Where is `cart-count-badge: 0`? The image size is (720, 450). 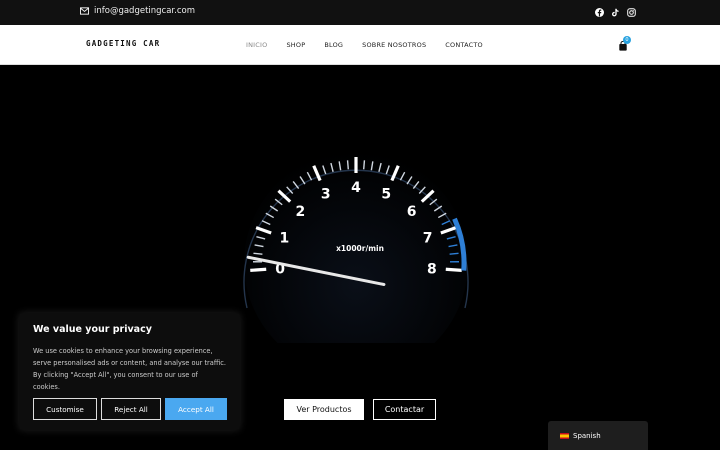 cart-count-badge: 0 is located at coordinates (627, 40).